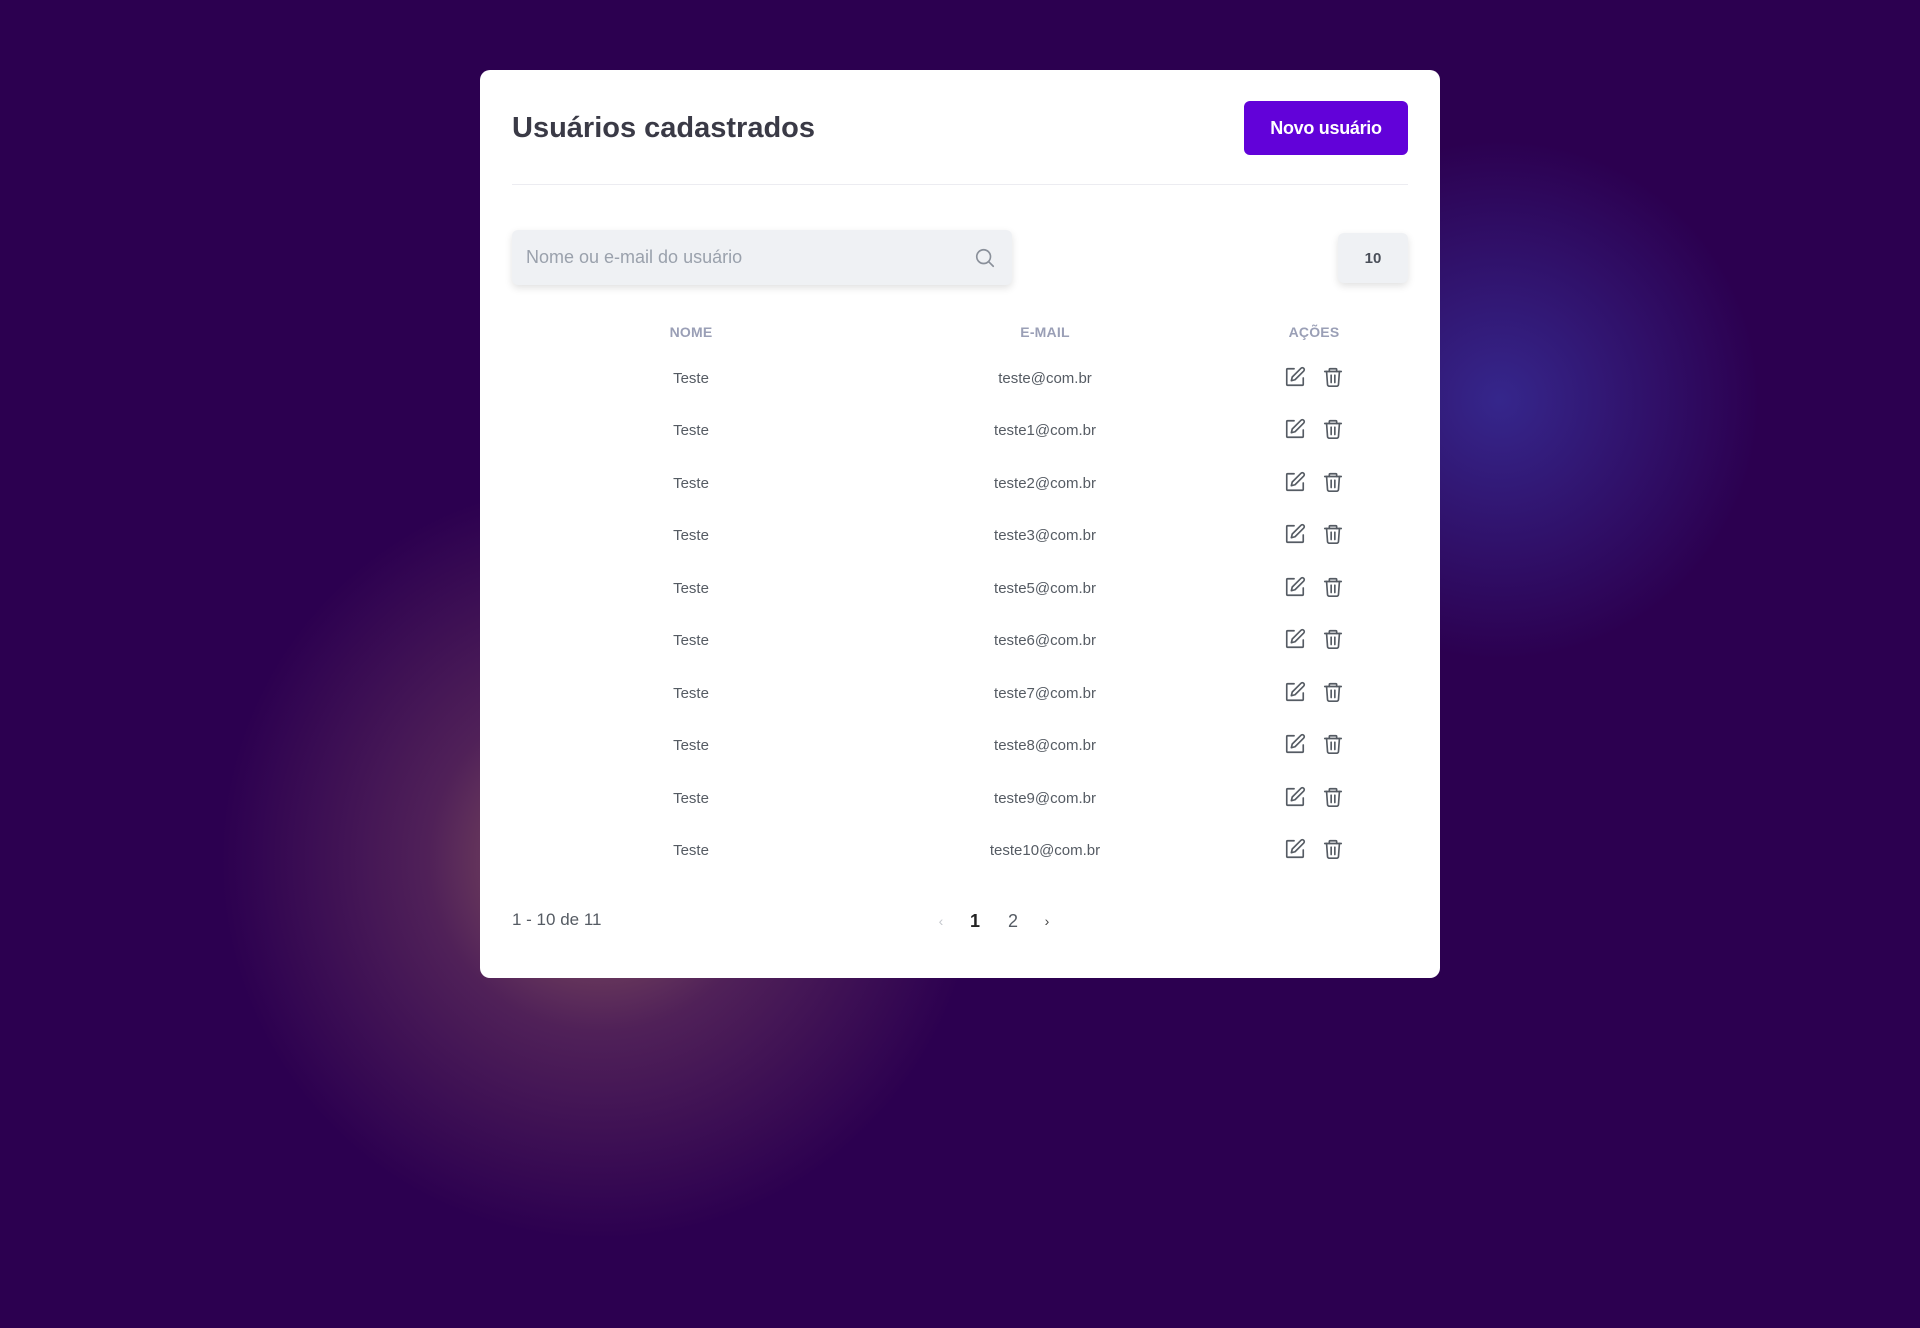 The image size is (1920, 1328). I want to click on table-row: Teste teste6@com.br, so click(960, 641).